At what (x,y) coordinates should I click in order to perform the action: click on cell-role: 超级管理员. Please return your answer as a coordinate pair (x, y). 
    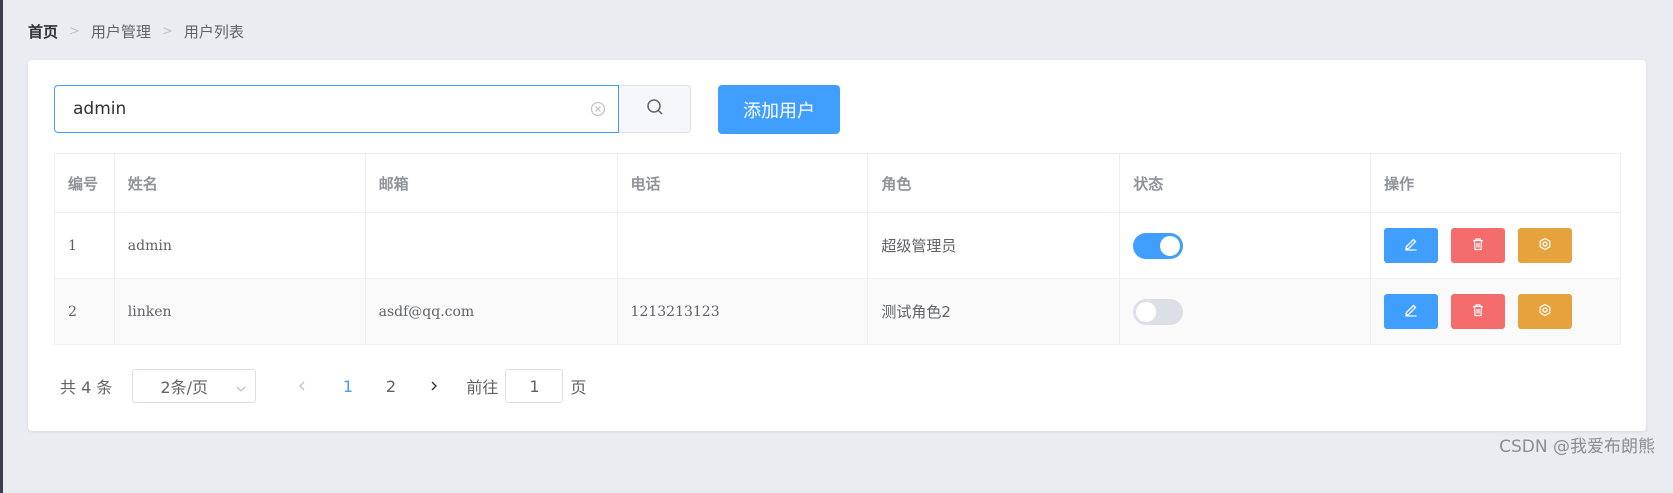
    Looking at the image, I should click on (994, 245).